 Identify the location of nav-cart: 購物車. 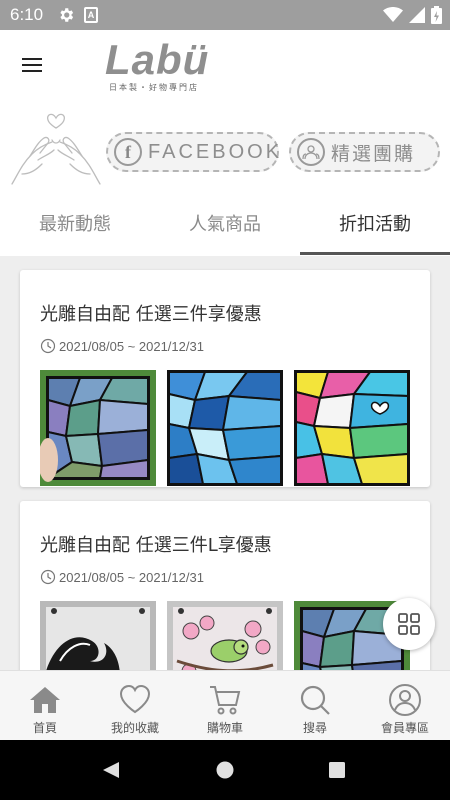
(225, 706).